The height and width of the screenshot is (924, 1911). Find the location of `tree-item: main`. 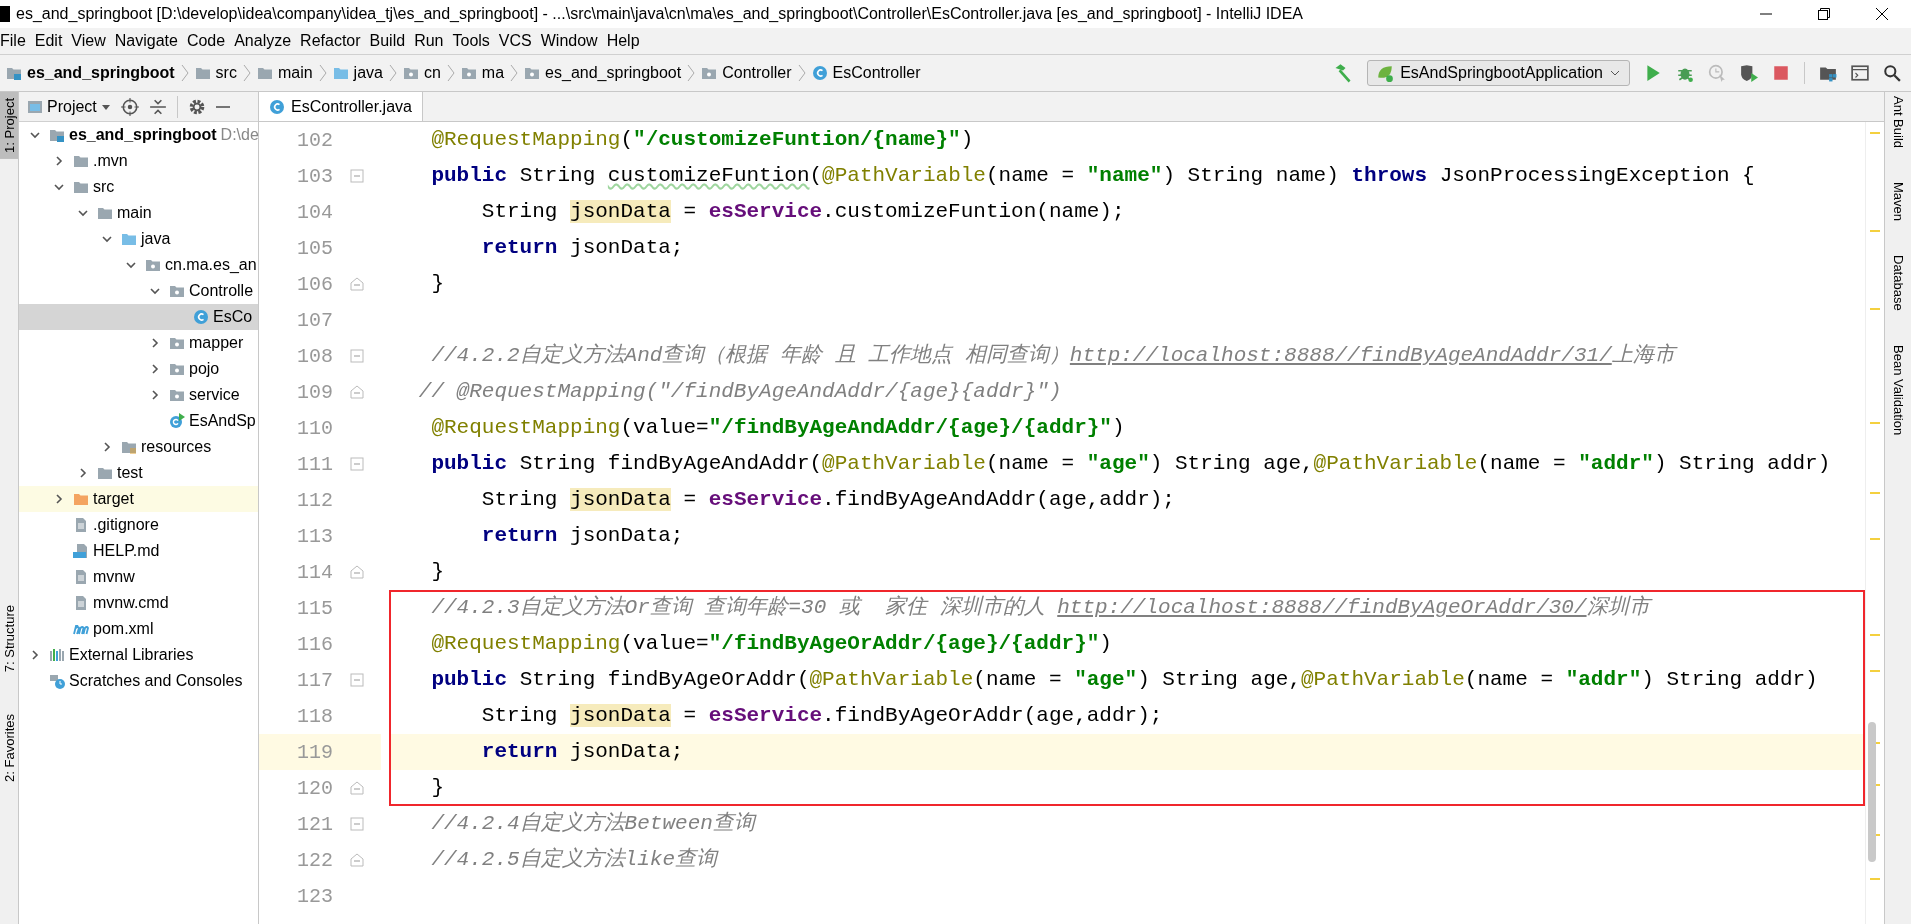

tree-item: main is located at coordinates (138, 213).